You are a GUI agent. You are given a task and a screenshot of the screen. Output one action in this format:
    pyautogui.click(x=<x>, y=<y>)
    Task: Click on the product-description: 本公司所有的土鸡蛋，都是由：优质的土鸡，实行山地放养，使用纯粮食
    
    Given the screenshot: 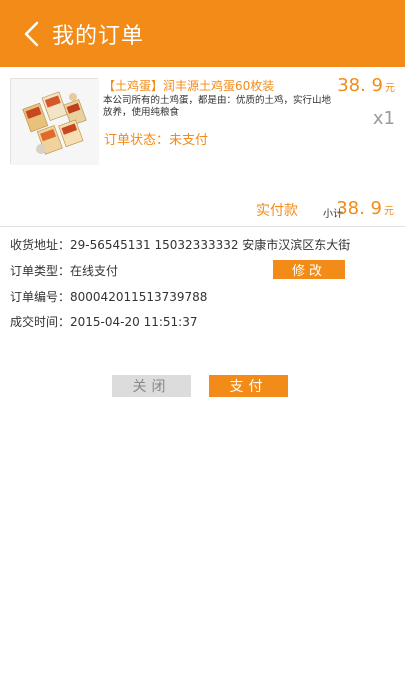 What is the action you would take?
    pyautogui.click(x=217, y=106)
    